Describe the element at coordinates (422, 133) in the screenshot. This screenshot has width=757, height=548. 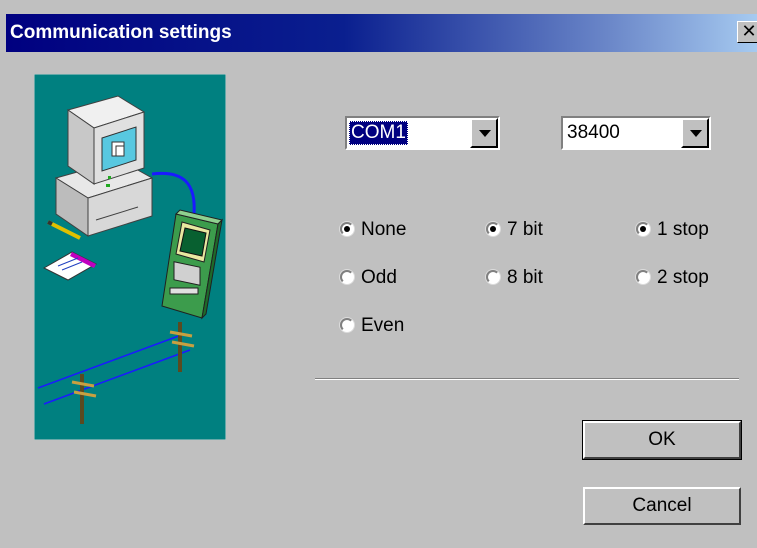
I see `port-select: COM1` at that location.